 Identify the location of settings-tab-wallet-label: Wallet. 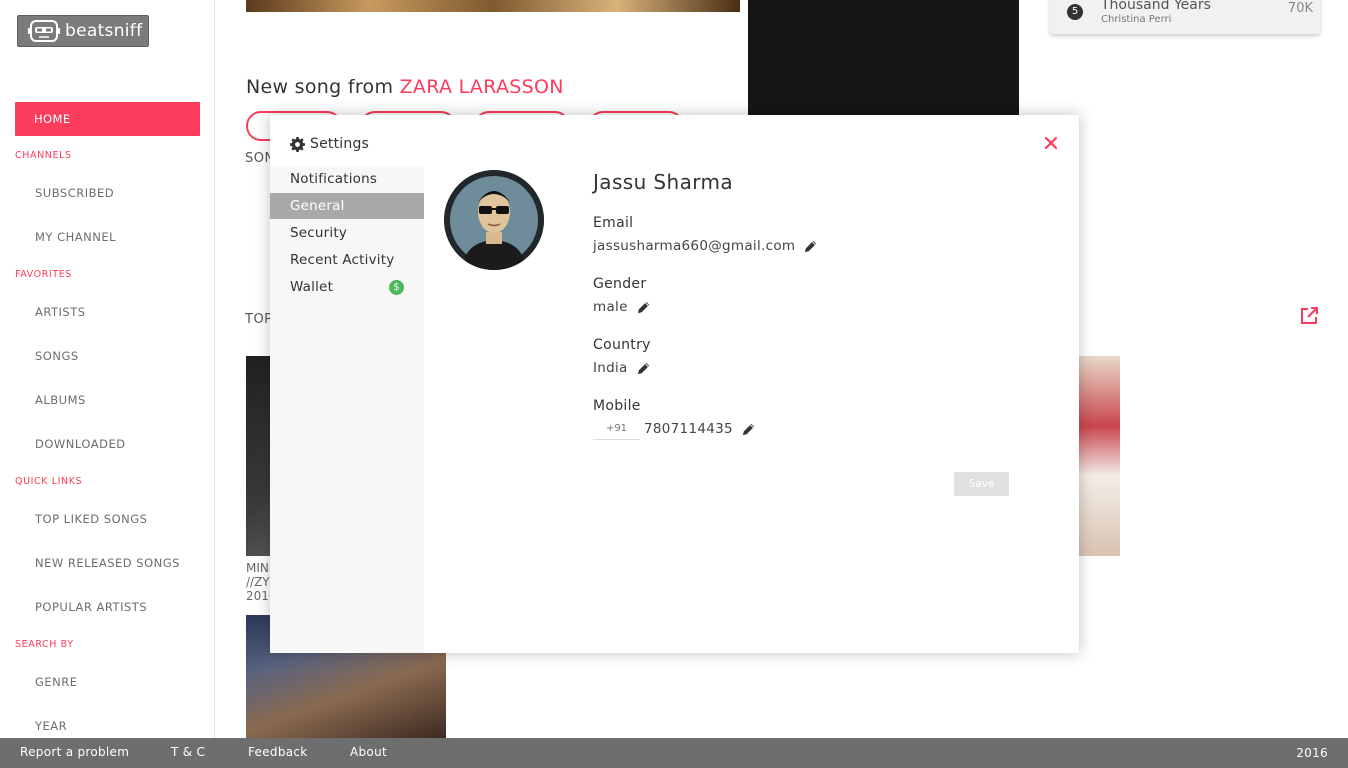
(312, 287).